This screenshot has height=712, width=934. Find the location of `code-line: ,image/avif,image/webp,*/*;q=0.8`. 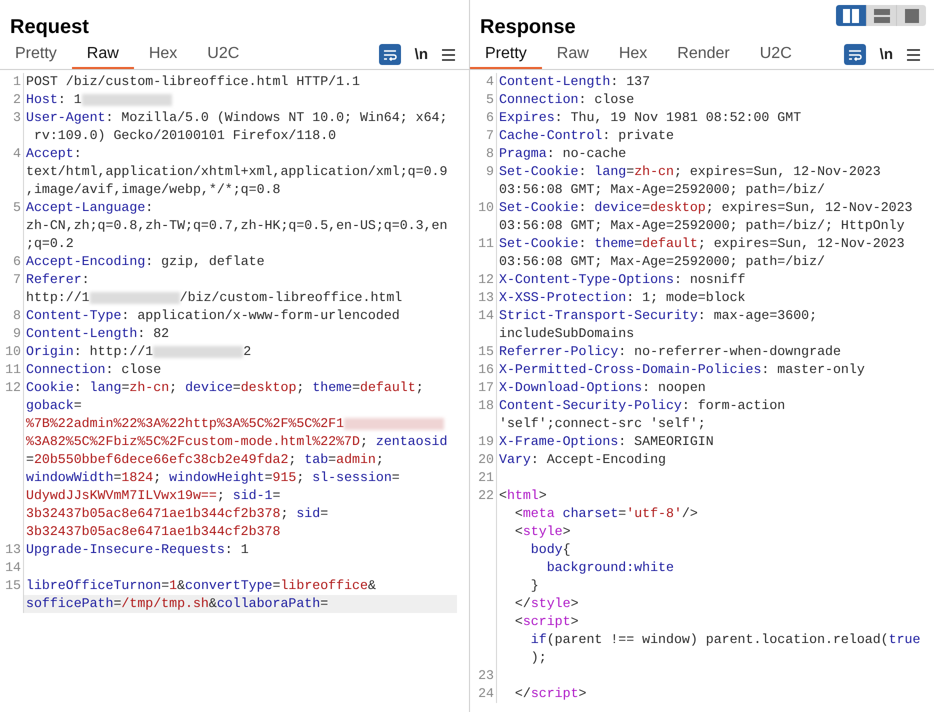

code-line: ,image/avif,image/webp,*/*;q=0.8 is located at coordinates (153, 189).